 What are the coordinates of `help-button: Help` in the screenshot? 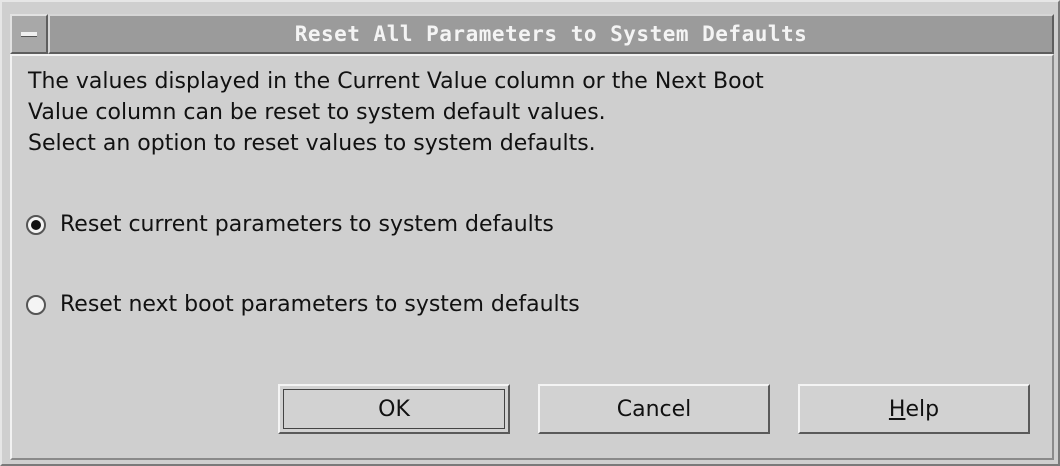 It's located at (914, 409).